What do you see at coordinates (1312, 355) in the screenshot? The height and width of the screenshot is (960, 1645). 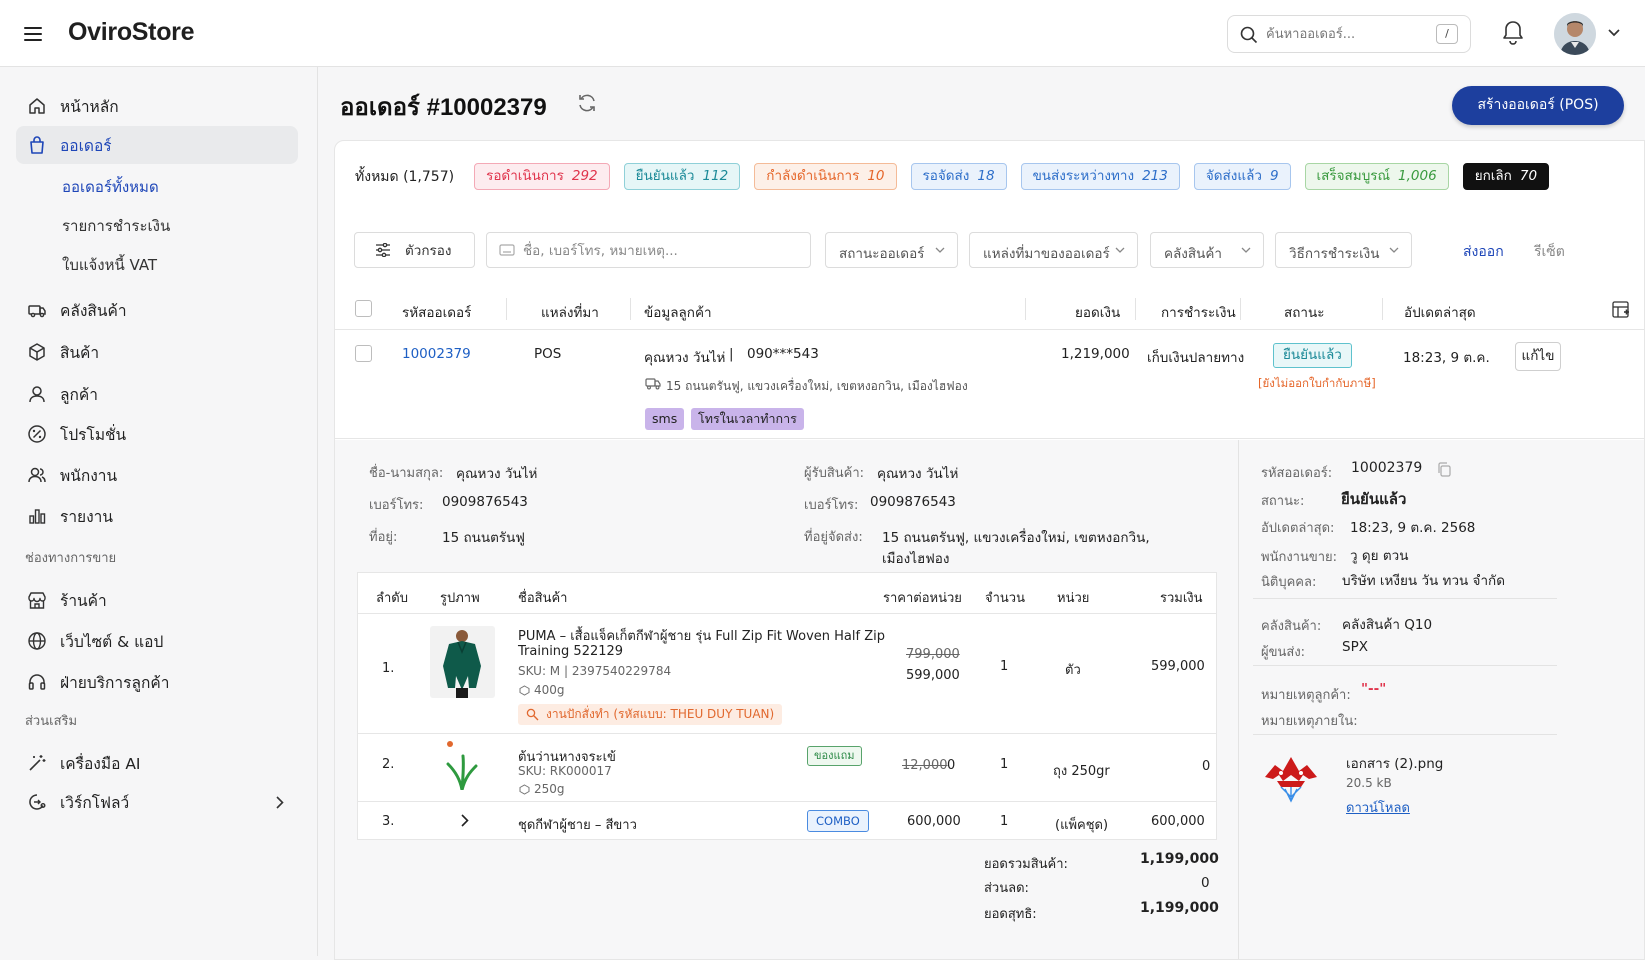 I see `status-badge: ยืนยันแล้ว` at bounding box center [1312, 355].